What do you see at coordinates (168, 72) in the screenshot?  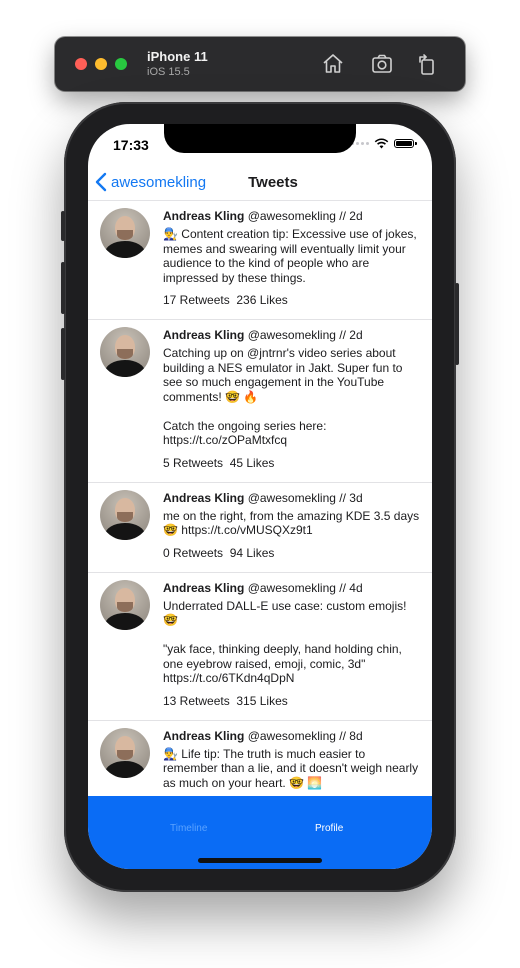 I see `device-os-version: iOS 15.5` at bounding box center [168, 72].